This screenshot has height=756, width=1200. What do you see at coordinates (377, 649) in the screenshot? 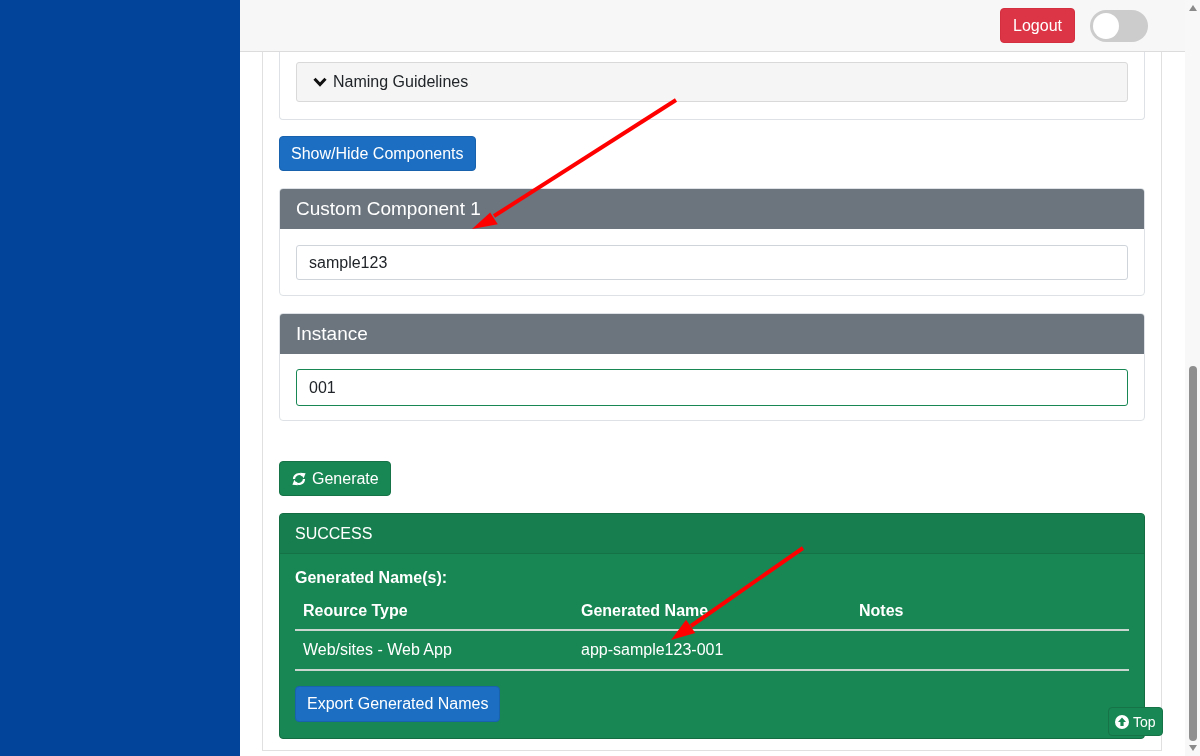
I see `table-cell: Web/sites - Web App` at bounding box center [377, 649].